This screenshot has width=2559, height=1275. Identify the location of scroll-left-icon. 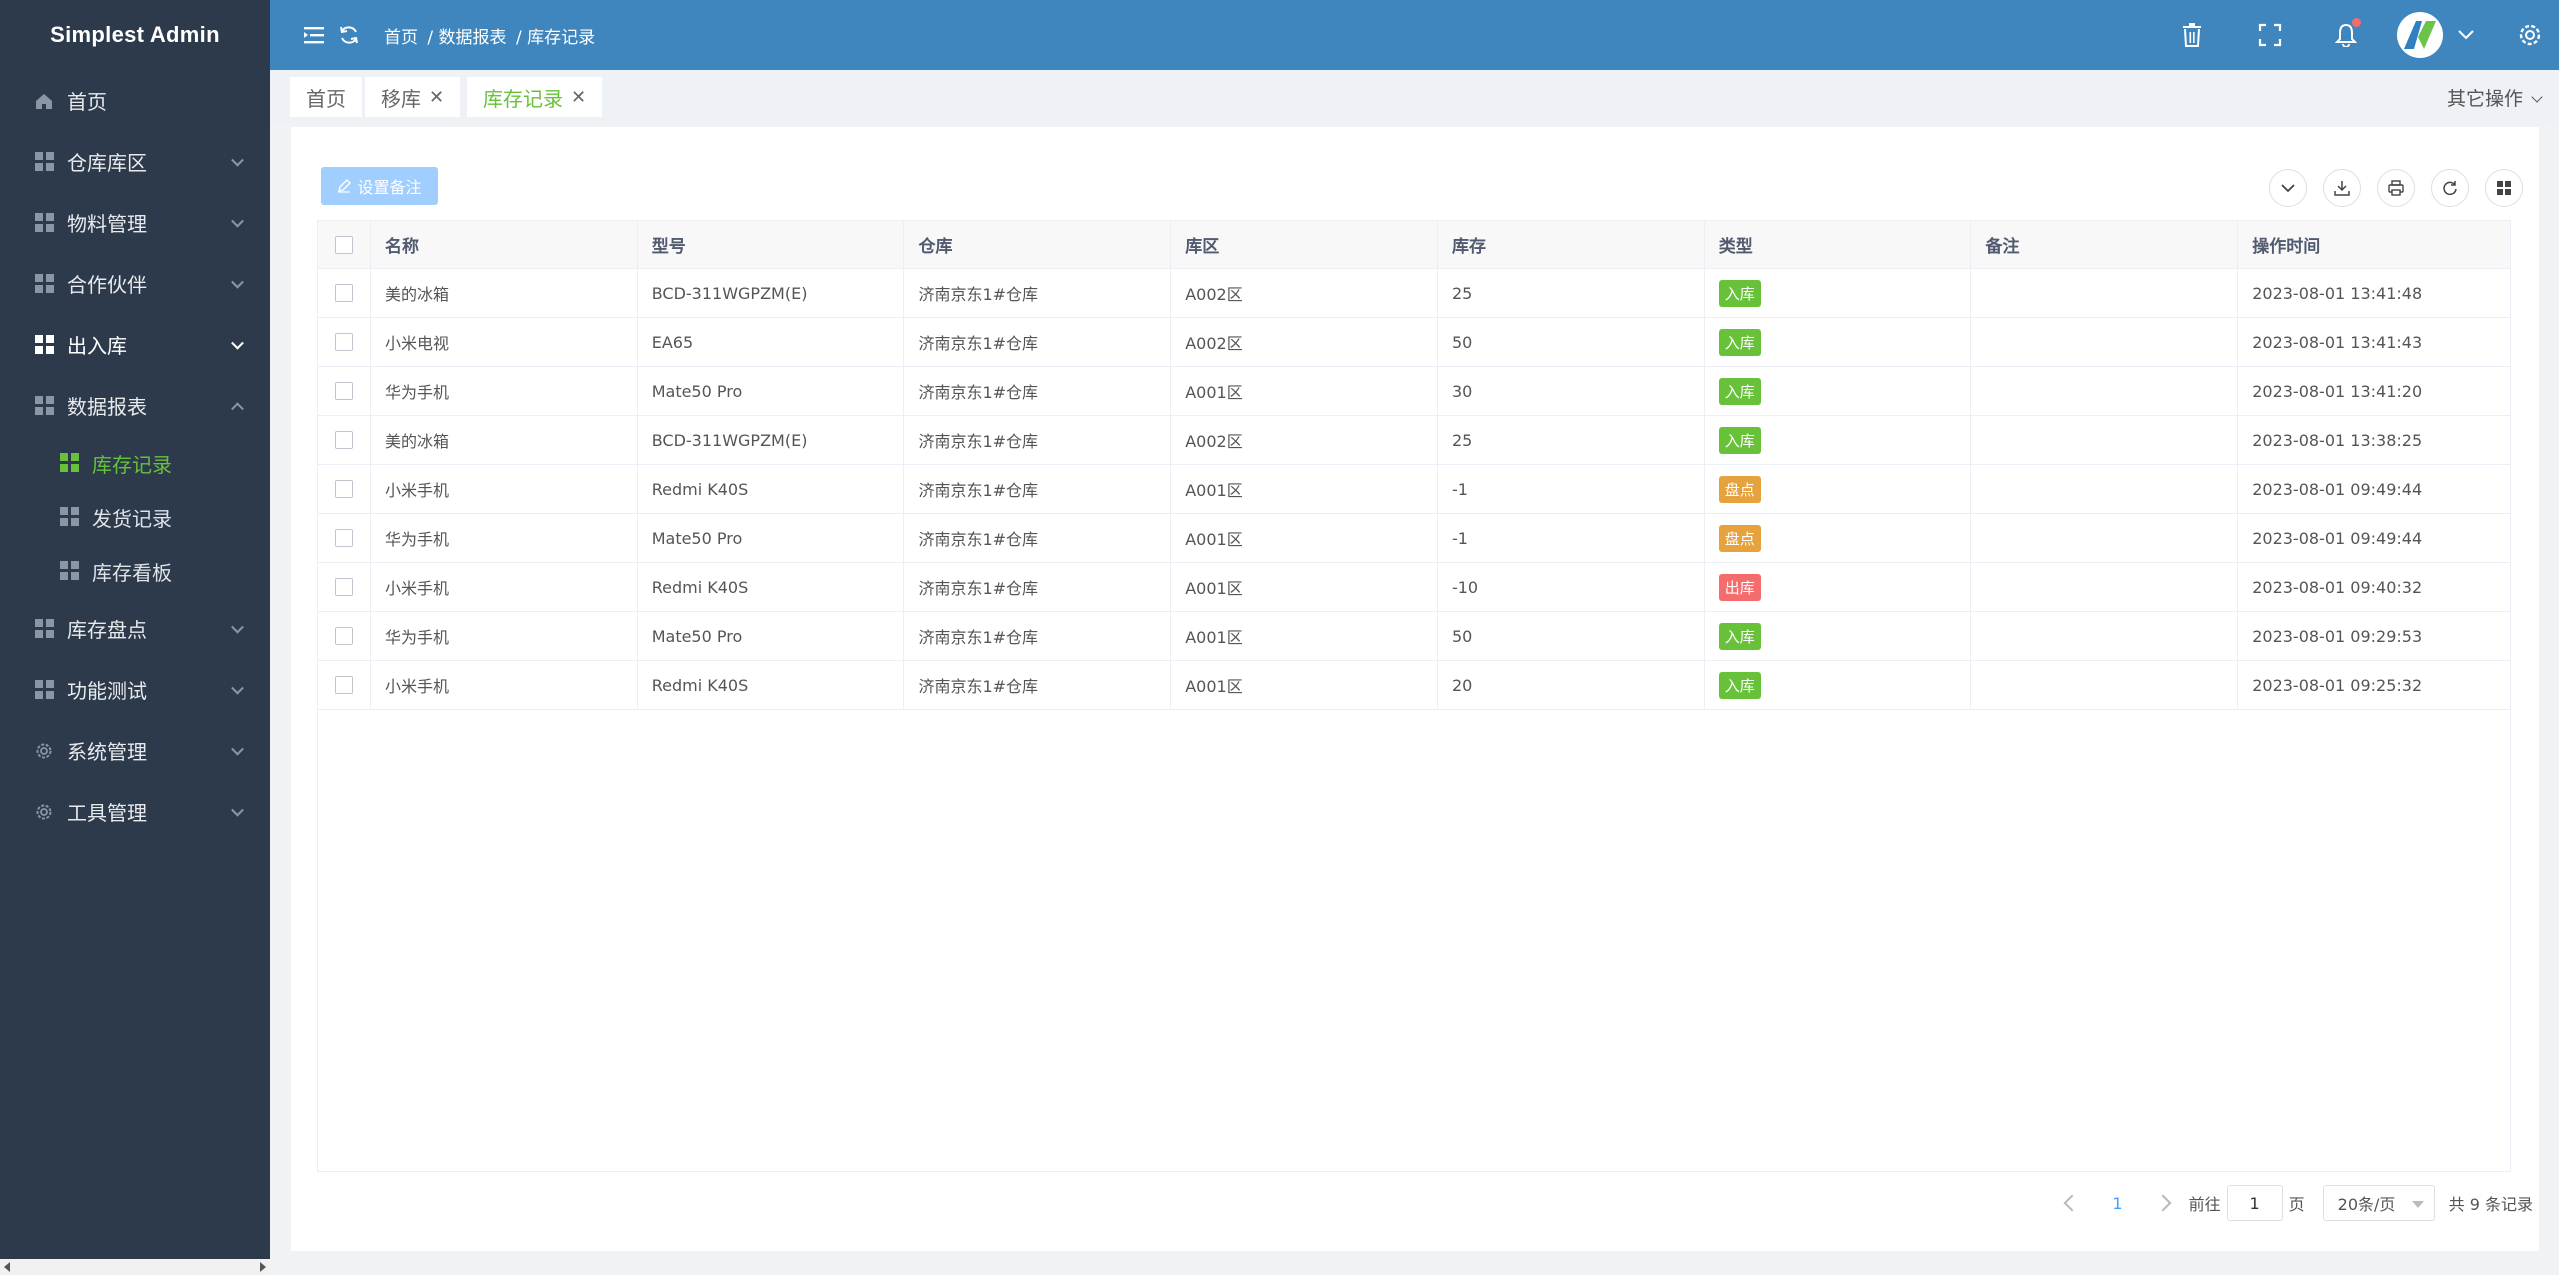
(7, 1267).